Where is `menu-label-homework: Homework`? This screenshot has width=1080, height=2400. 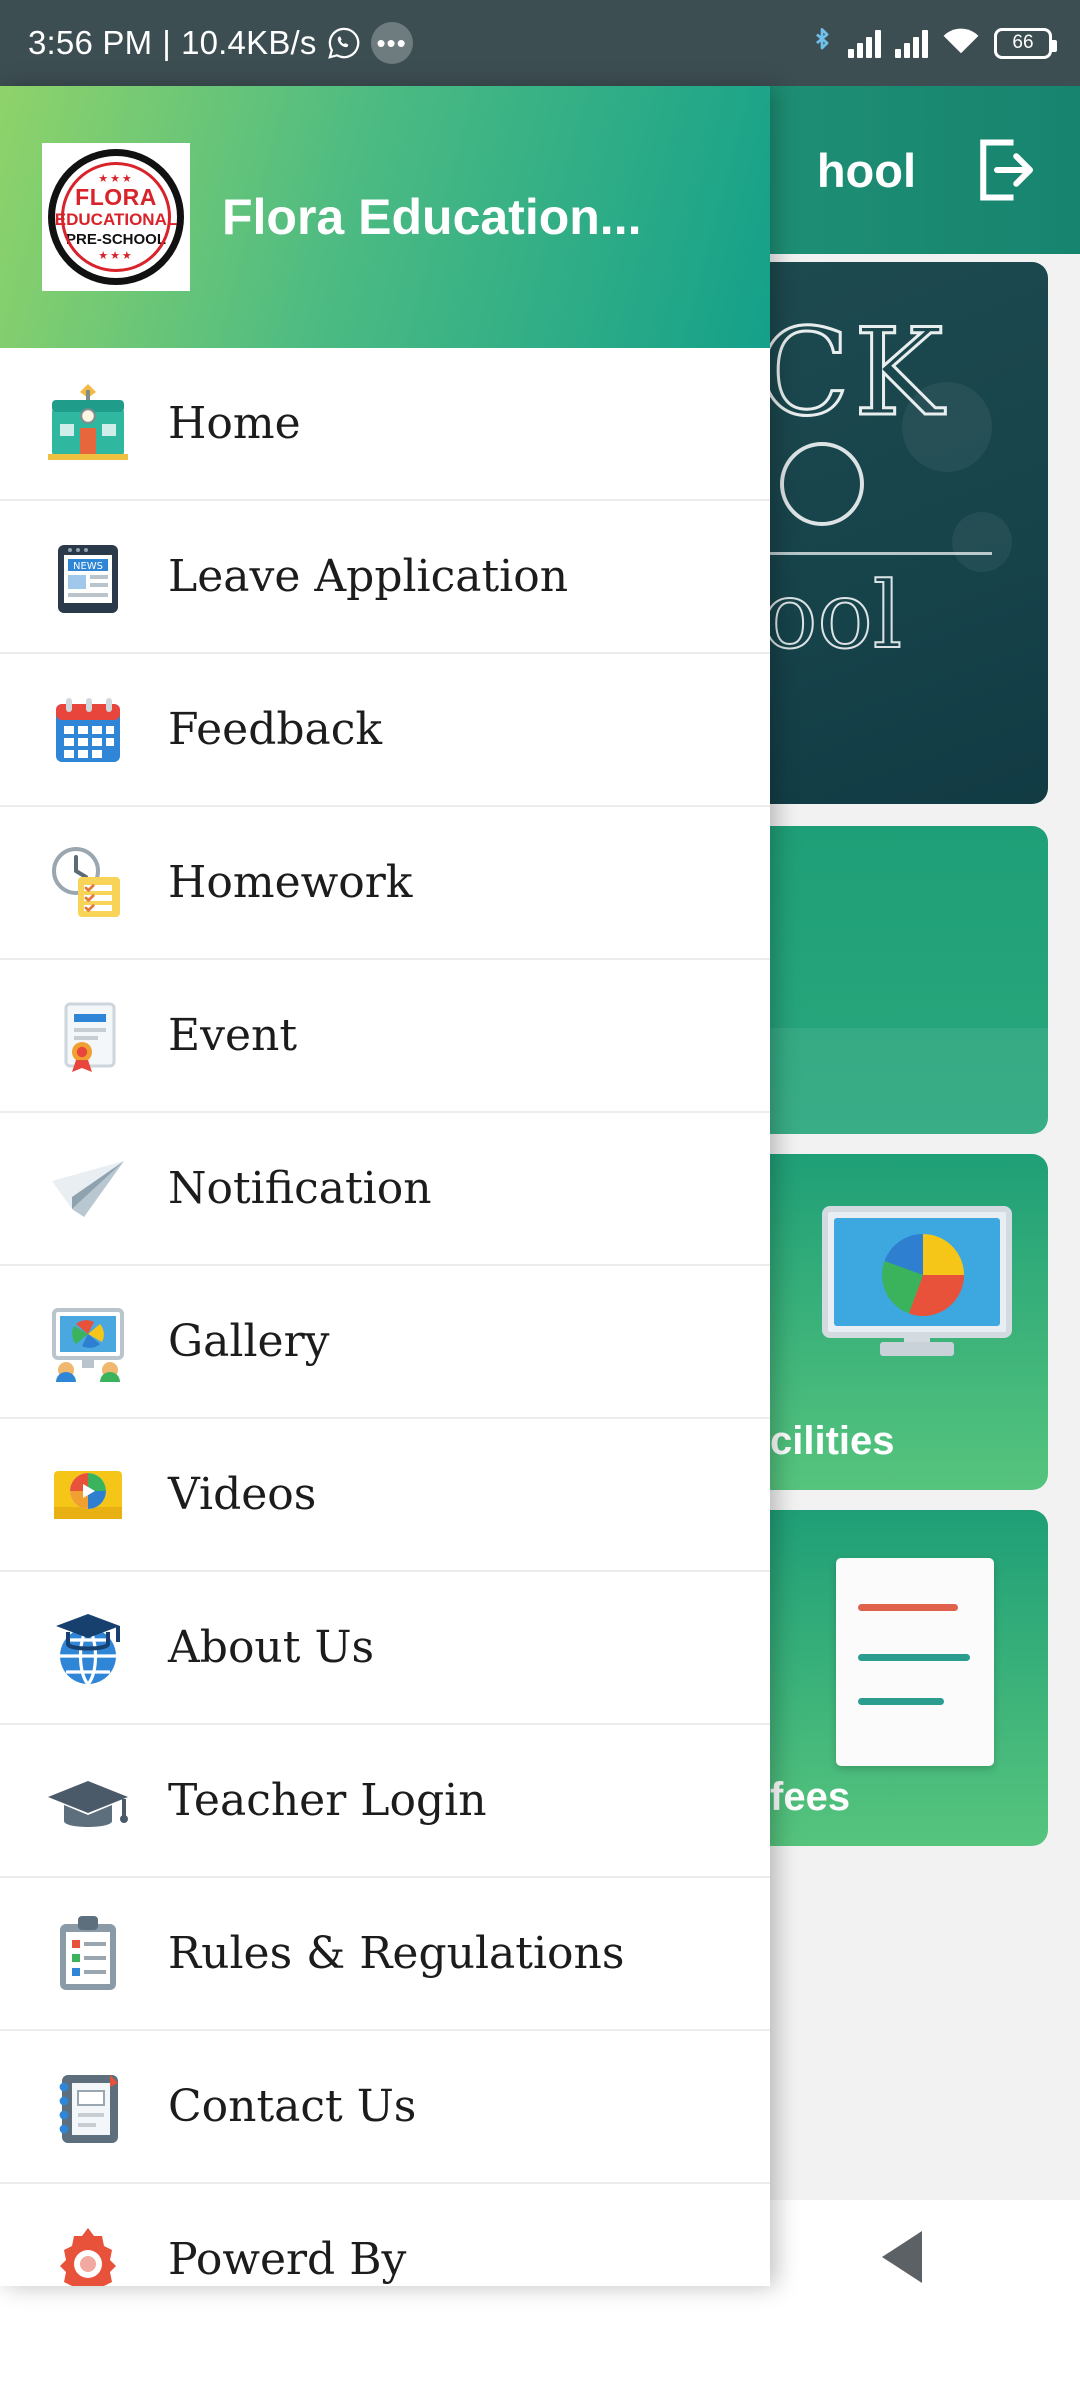 menu-label-homework: Homework is located at coordinates (290, 882).